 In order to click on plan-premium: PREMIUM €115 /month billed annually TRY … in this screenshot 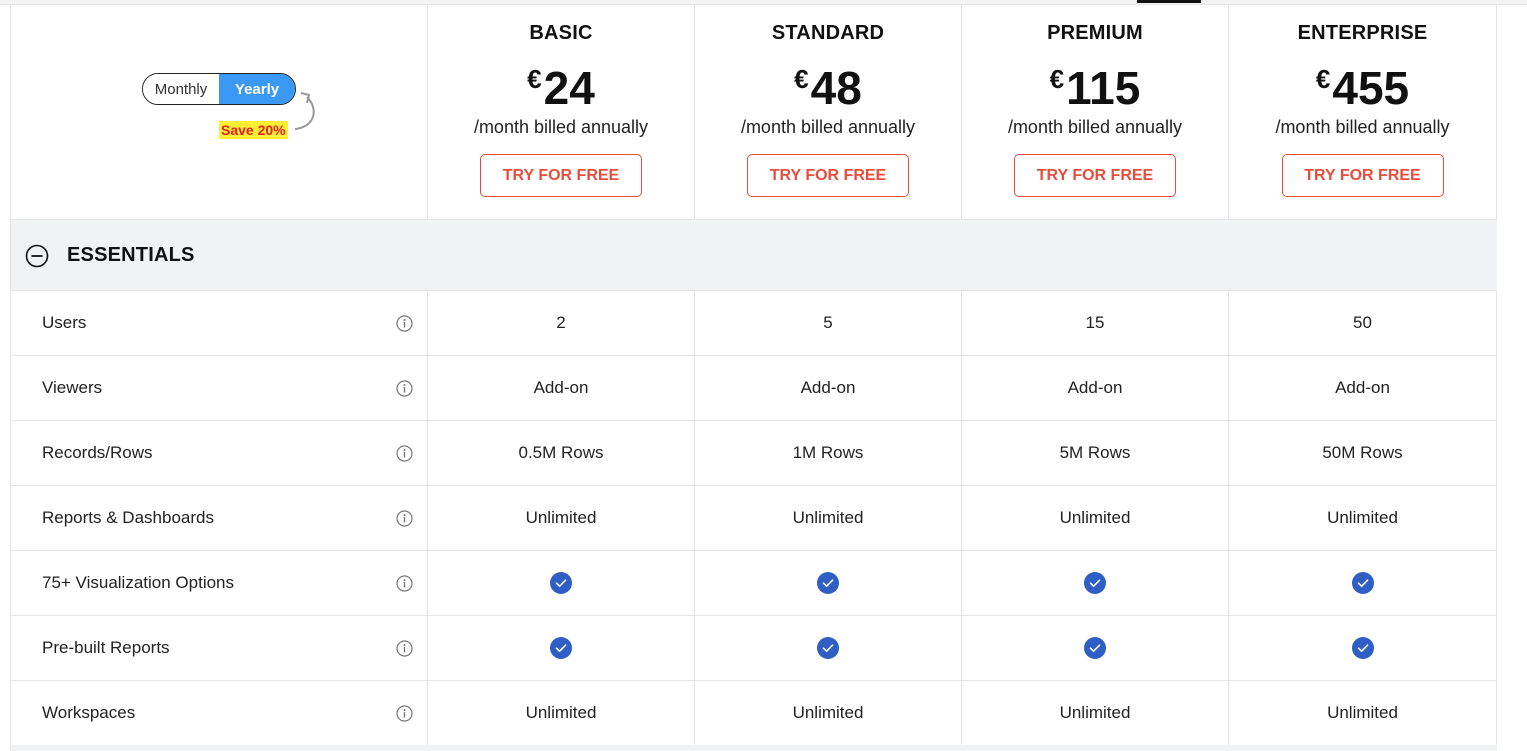, I will do `click(1095, 112)`.